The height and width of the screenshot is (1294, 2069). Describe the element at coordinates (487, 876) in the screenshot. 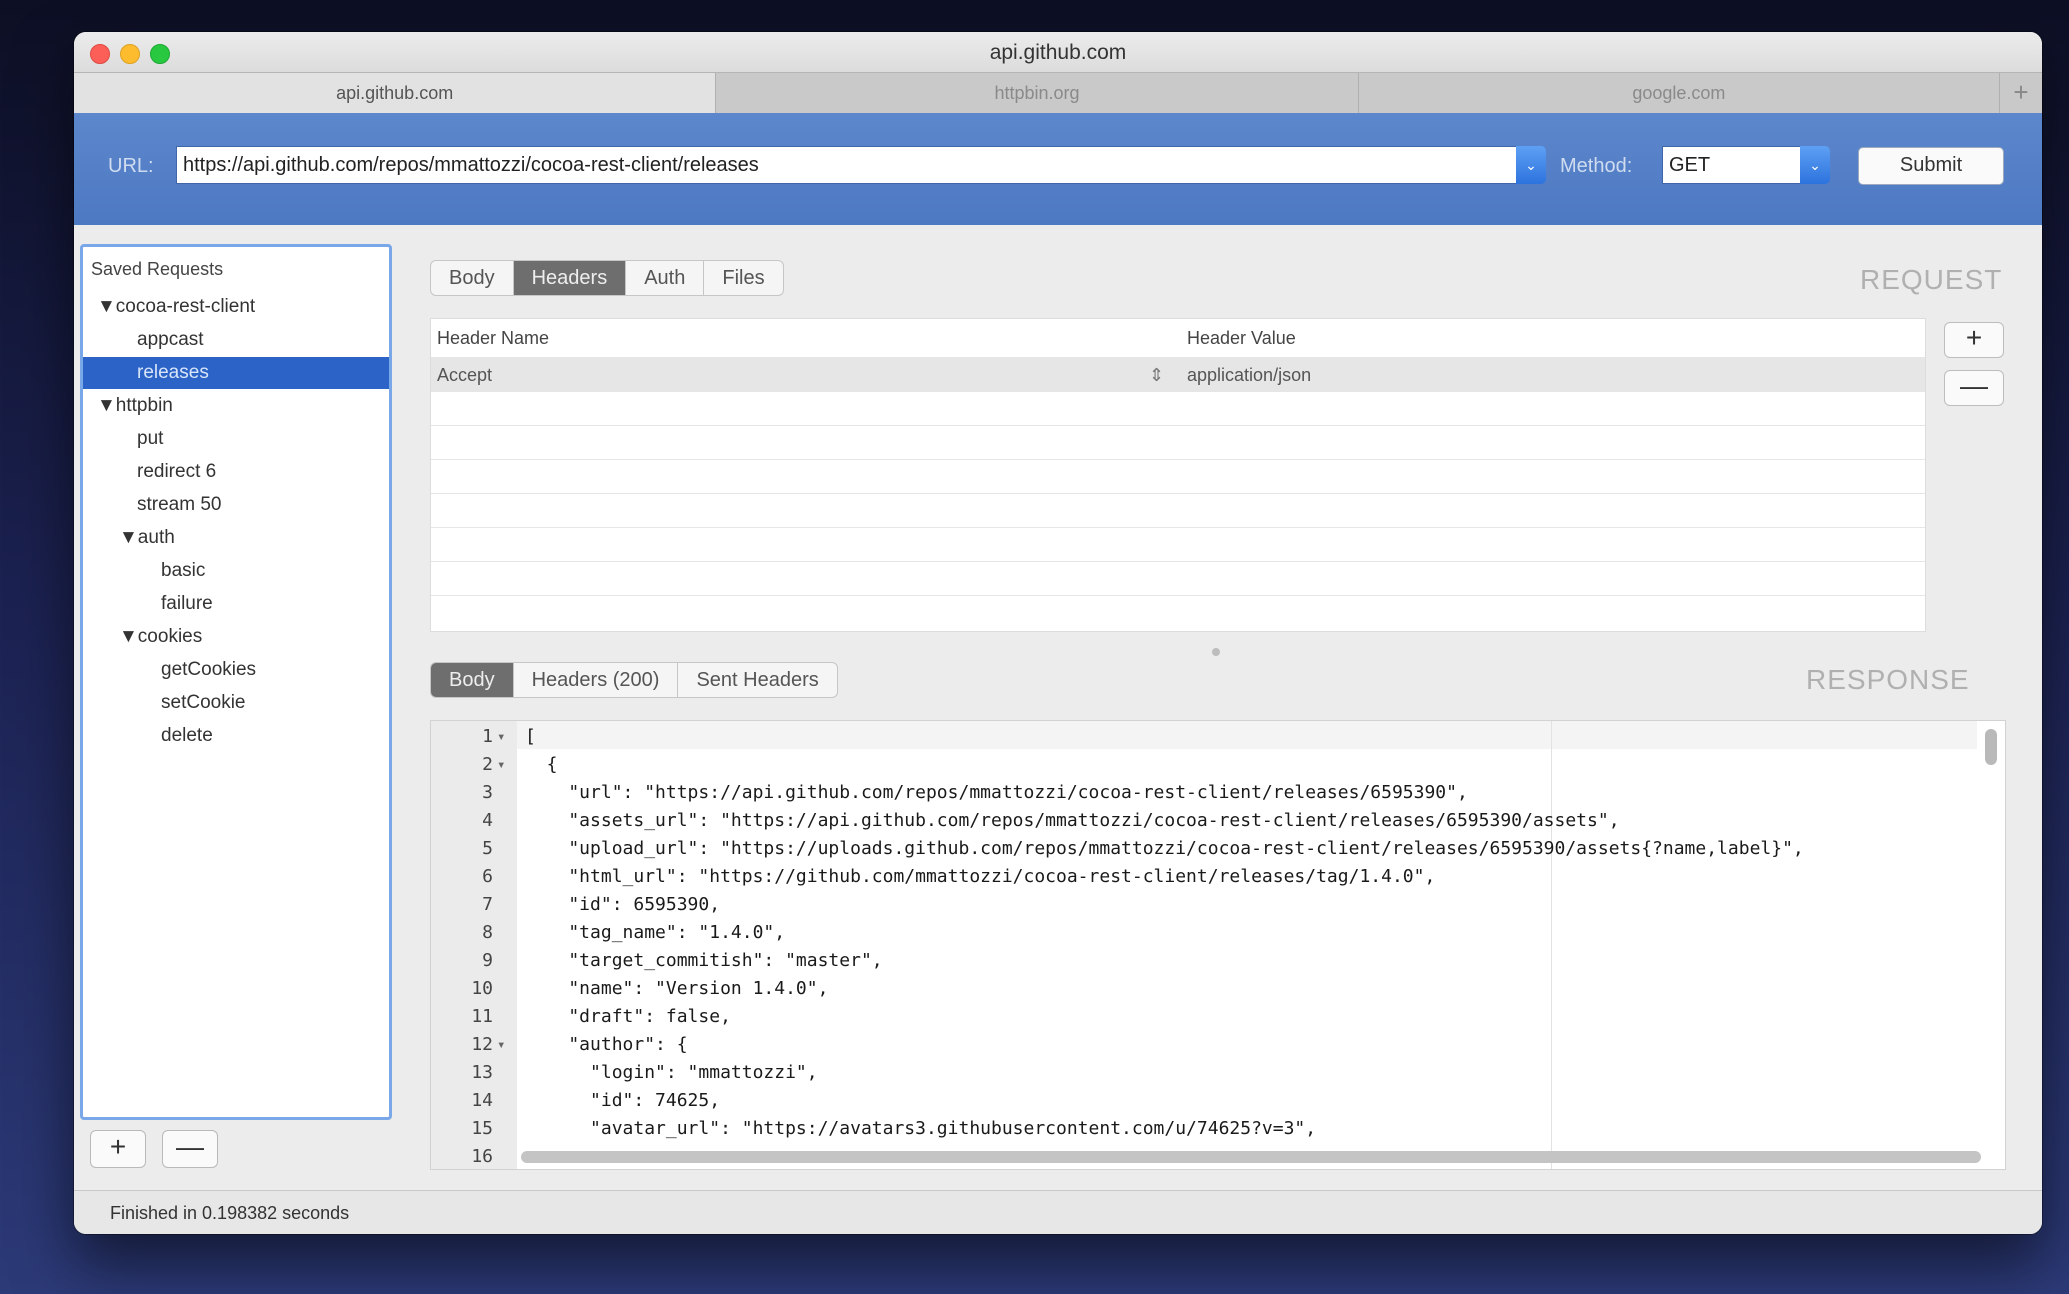

I see `line-number: 6` at that location.